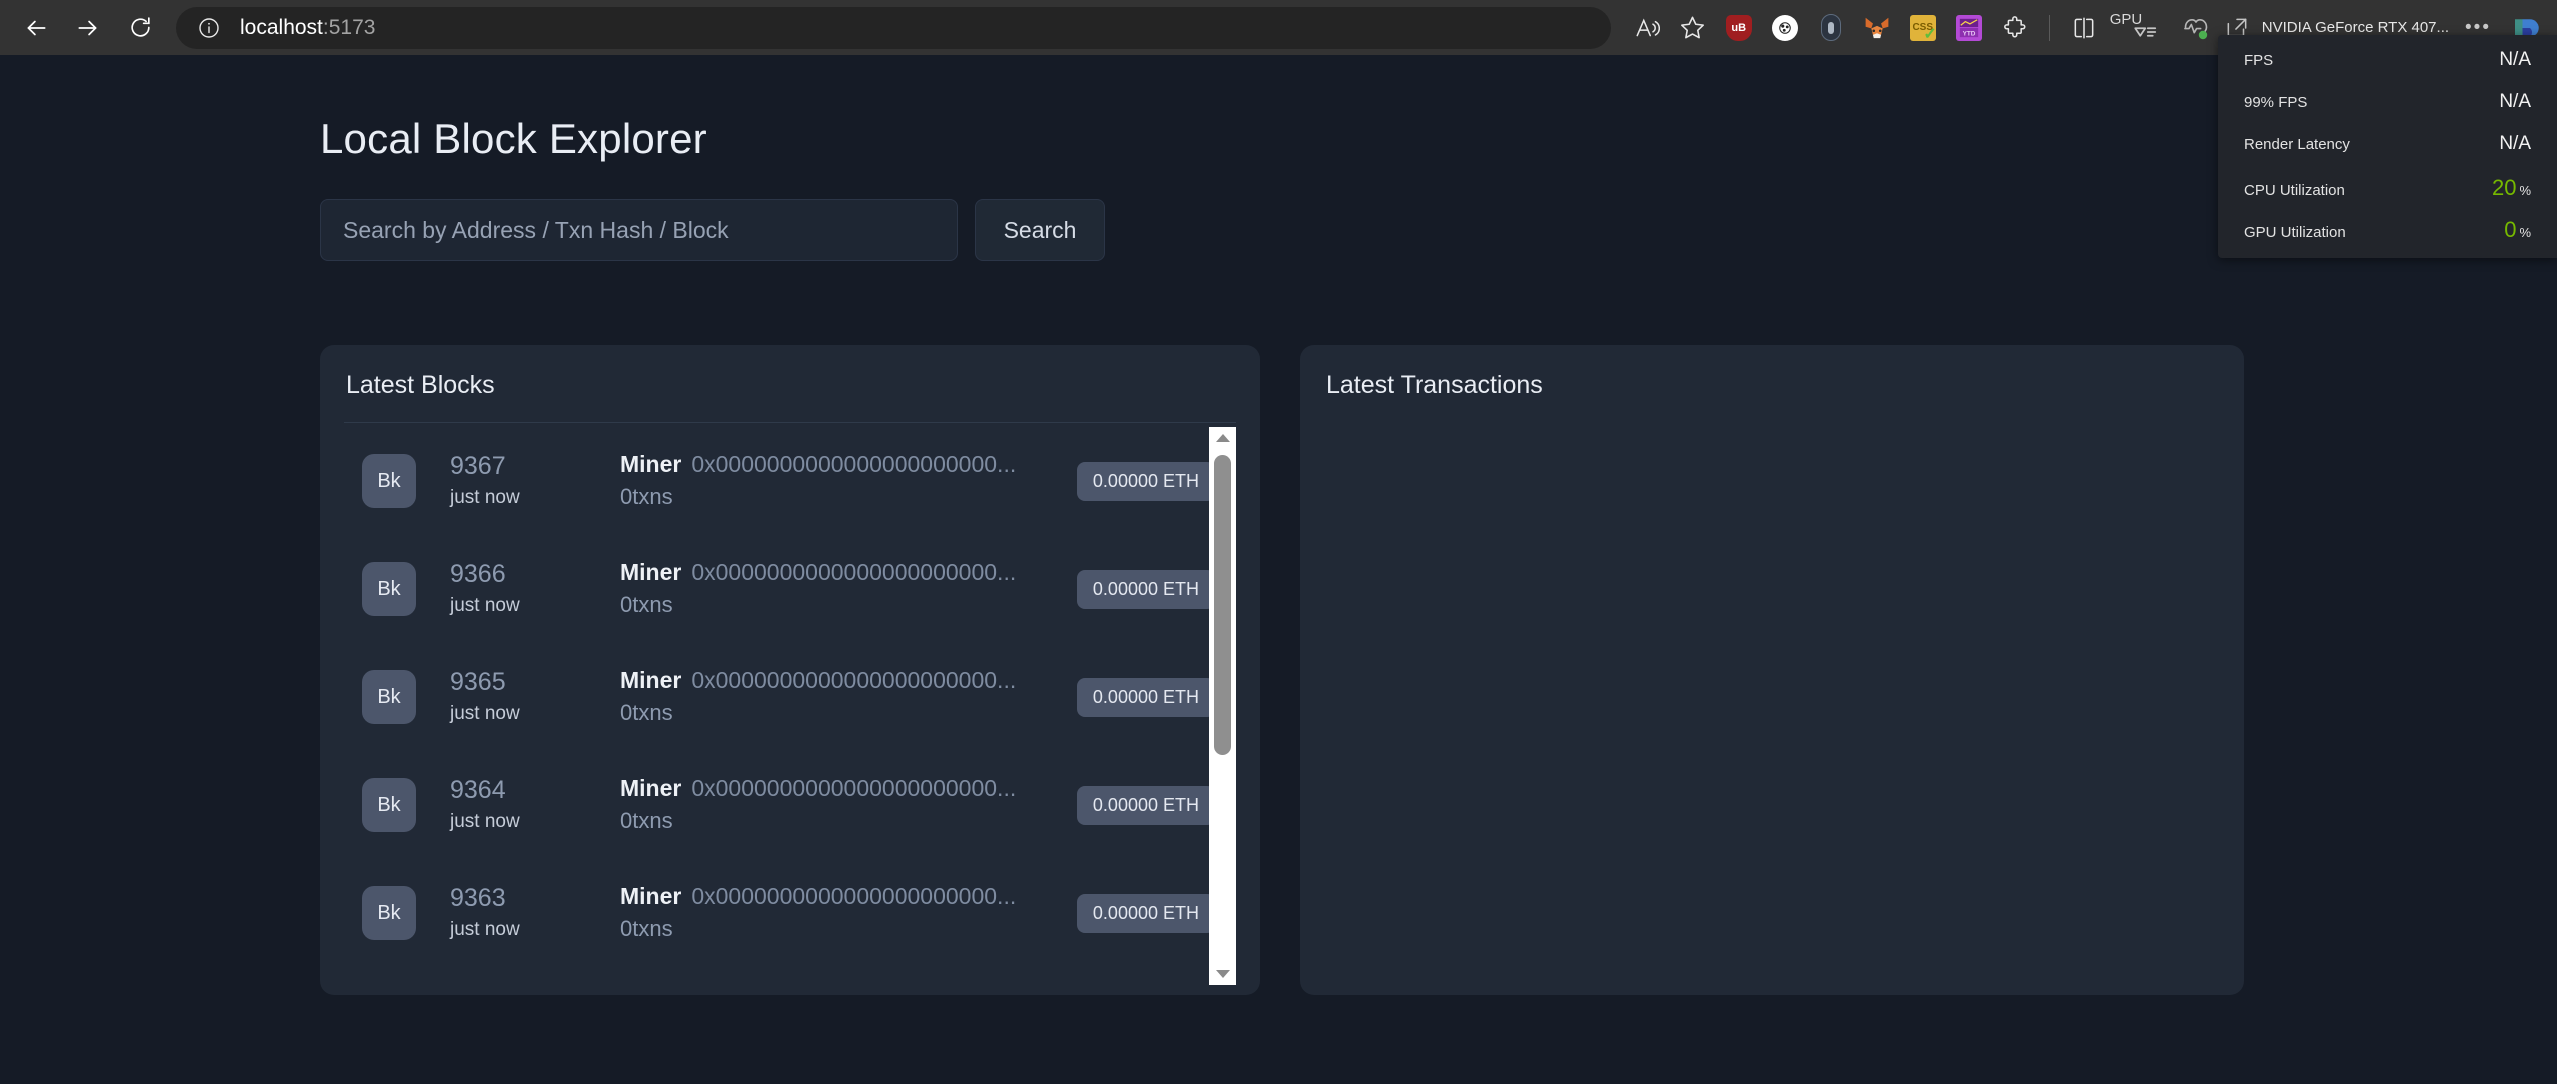 This screenshot has width=2557, height=1084. What do you see at coordinates (535, 467) in the screenshot?
I see `block-number: 9367` at bounding box center [535, 467].